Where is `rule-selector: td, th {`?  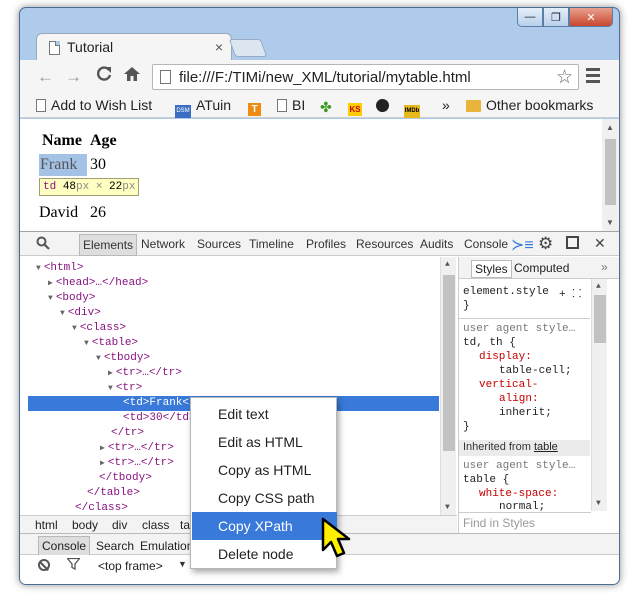
rule-selector: td, th { is located at coordinates (489, 343).